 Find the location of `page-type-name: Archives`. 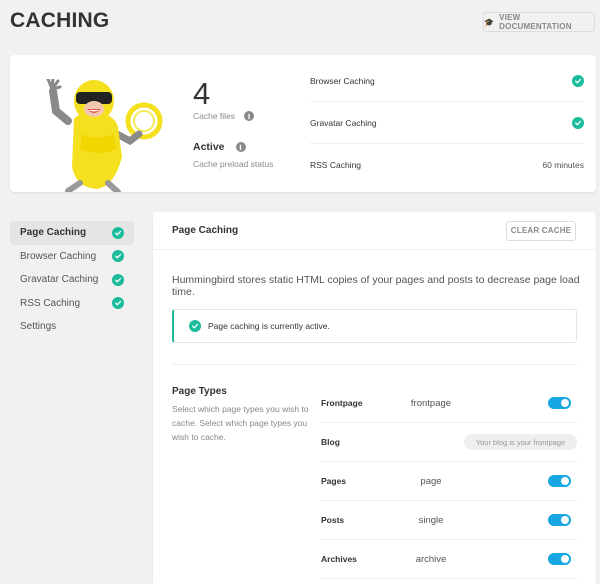

page-type-name: Archives is located at coordinates (339, 559).